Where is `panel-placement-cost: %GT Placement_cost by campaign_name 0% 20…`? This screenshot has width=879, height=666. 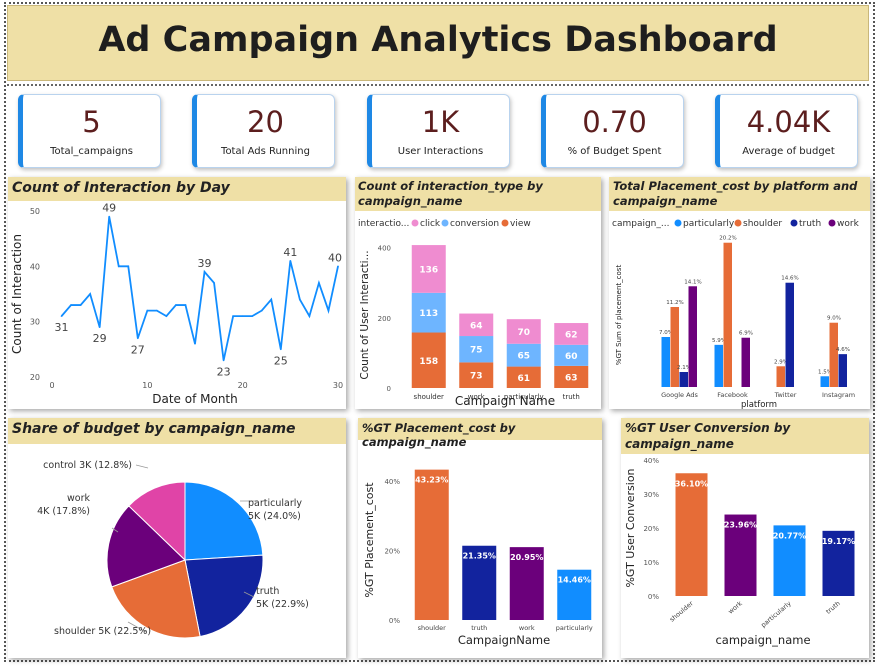 panel-placement-cost: %GT Placement_cost by campaign_name 0% 20… is located at coordinates (480, 538).